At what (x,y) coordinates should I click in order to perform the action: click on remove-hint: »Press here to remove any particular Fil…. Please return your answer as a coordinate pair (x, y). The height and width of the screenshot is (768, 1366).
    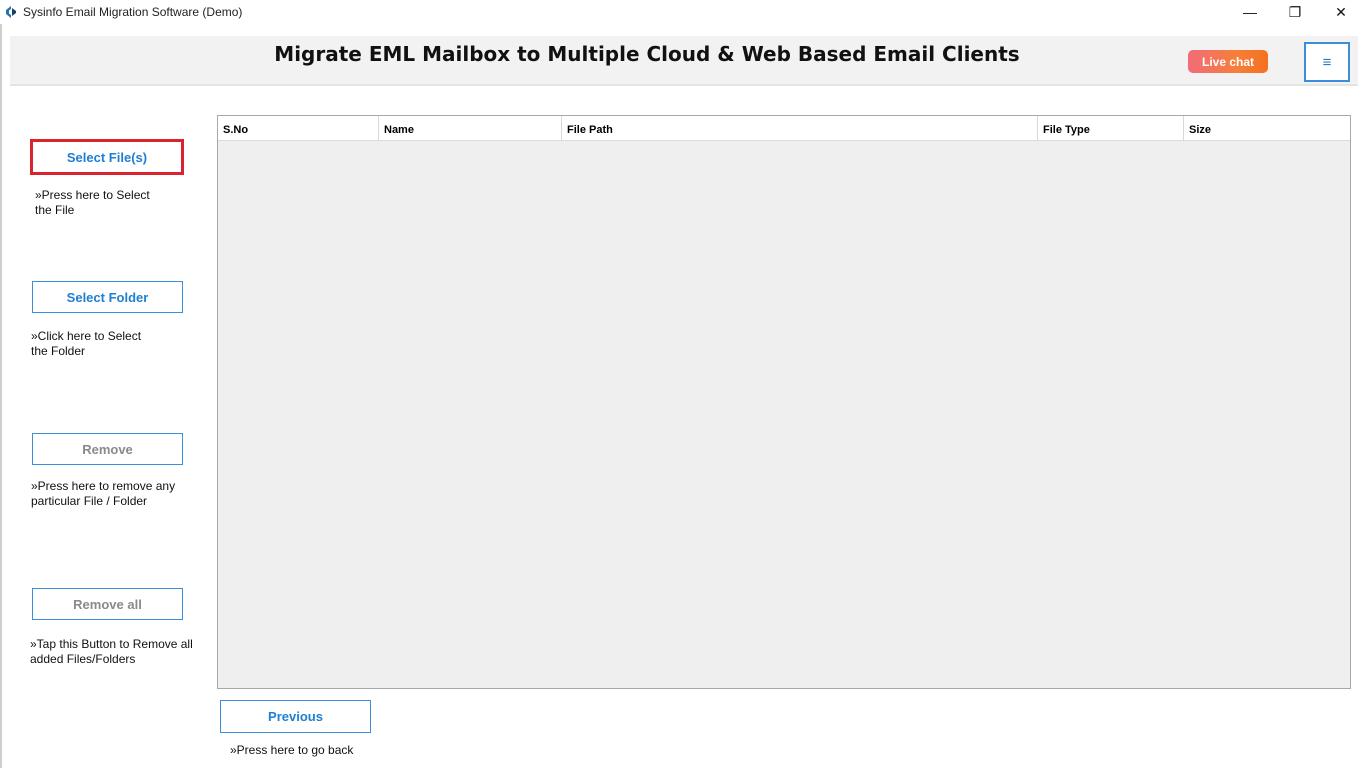
    Looking at the image, I should click on (103, 493).